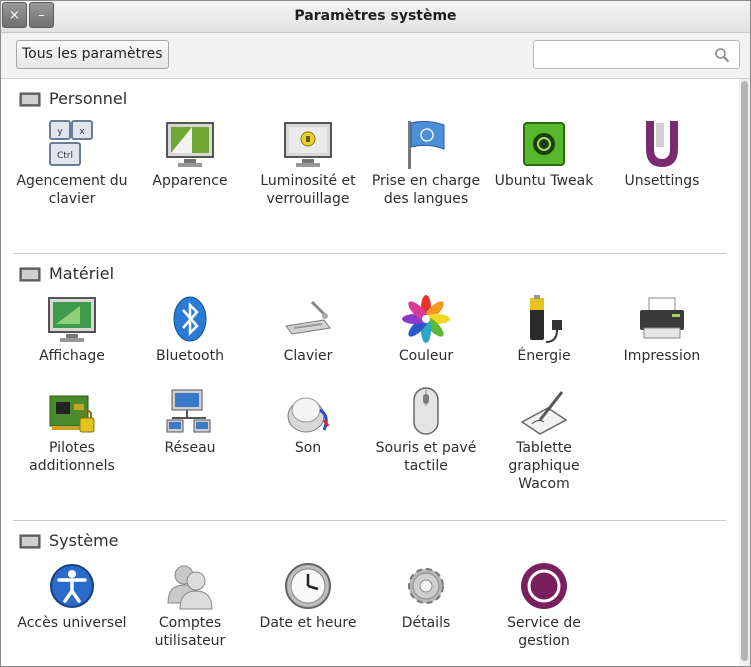 The width and height of the screenshot is (751, 667). Describe the element at coordinates (544, 466) in the screenshot. I see `item-label: Tablette graphique Wacom` at that location.